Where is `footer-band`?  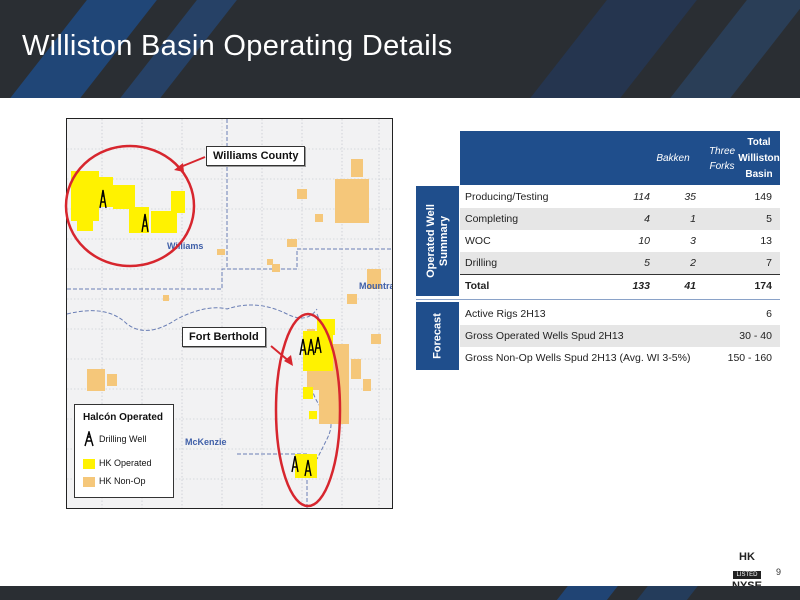
footer-band is located at coordinates (400, 593).